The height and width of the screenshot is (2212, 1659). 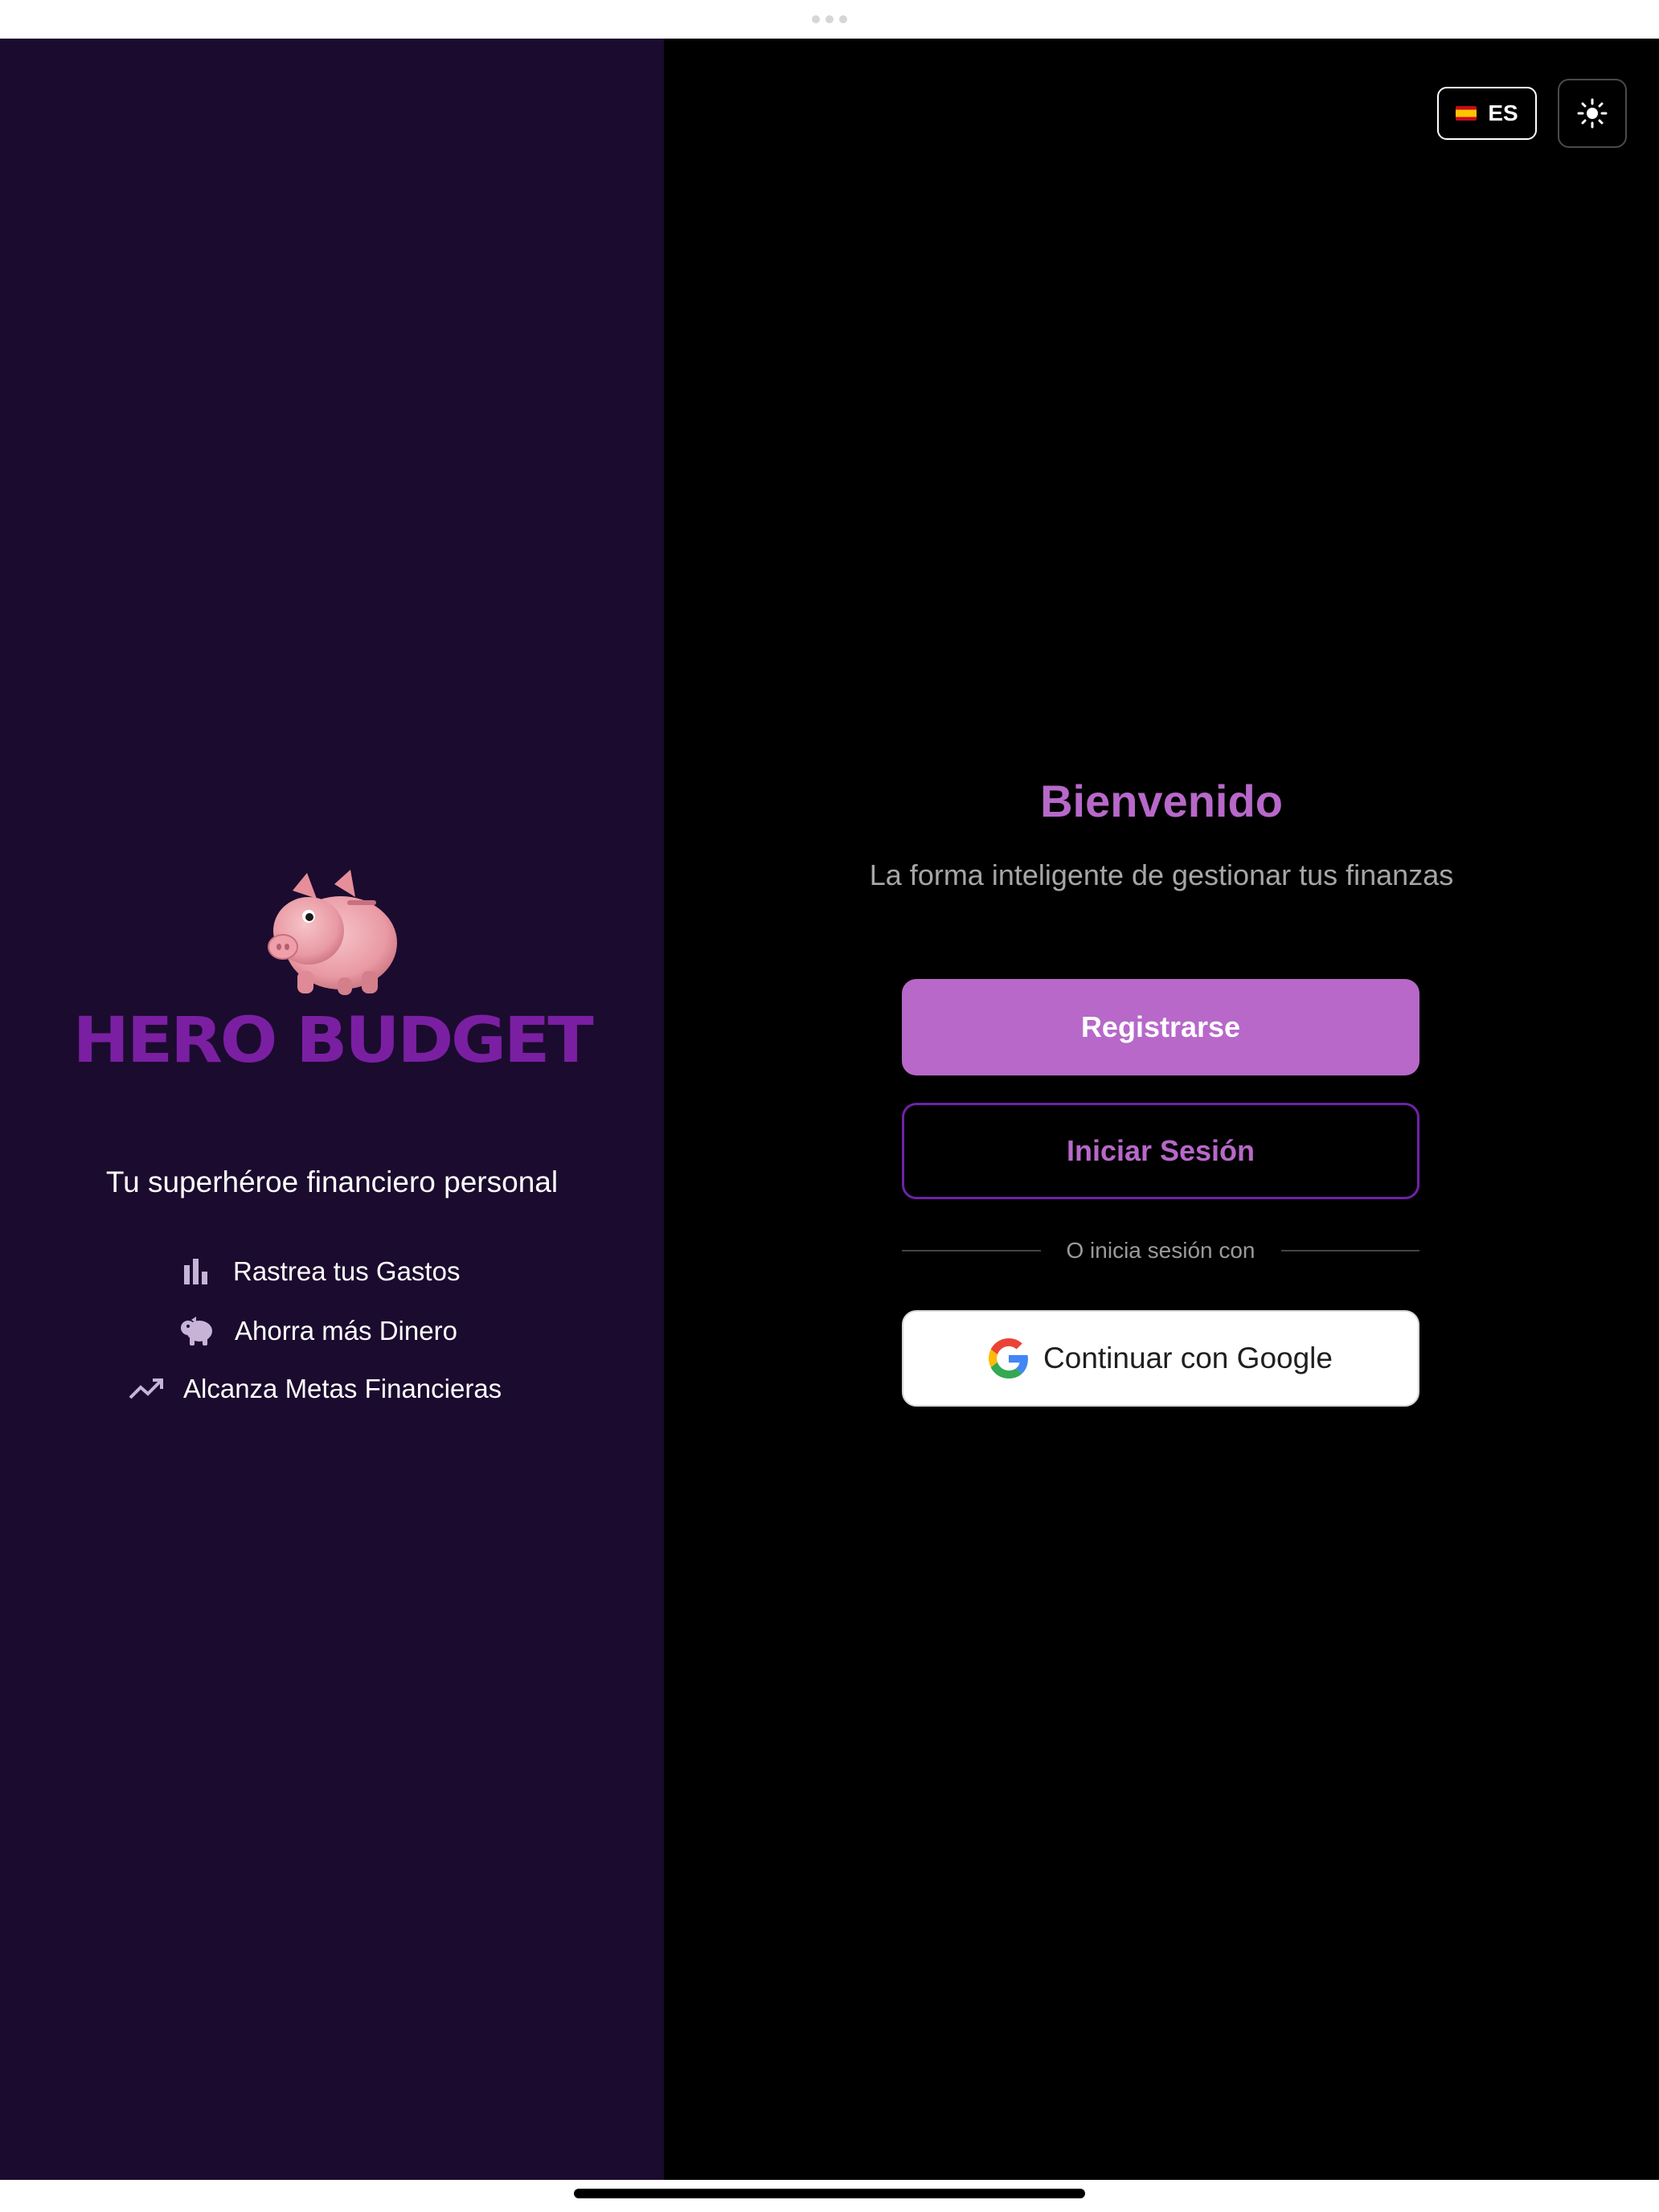 What do you see at coordinates (146, 1389) in the screenshot?
I see `trending-up-icon` at bounding box center [146, 1389].